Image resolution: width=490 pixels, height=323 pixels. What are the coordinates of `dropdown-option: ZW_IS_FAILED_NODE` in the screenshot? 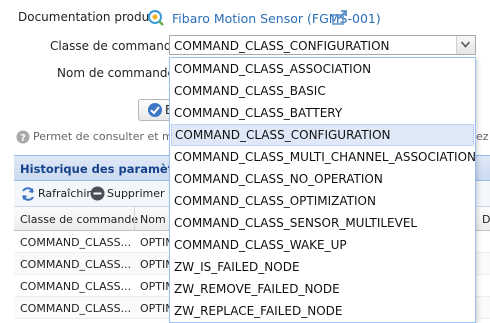 It's located at (322, 267).